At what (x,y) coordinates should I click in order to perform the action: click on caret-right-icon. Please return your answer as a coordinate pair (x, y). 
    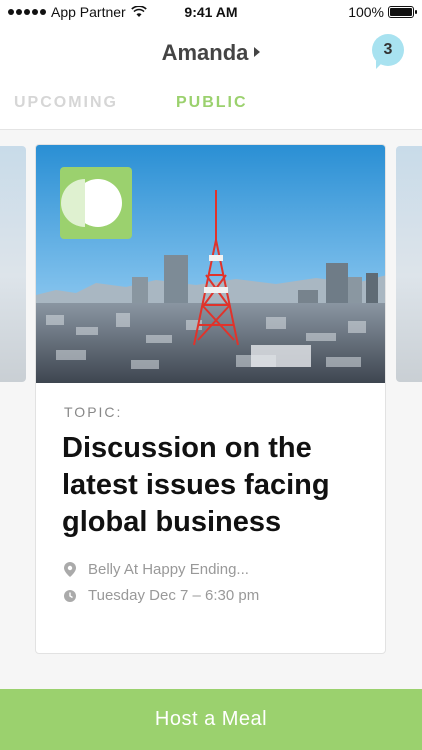
    Looking at the image, I should click on (257, 52).